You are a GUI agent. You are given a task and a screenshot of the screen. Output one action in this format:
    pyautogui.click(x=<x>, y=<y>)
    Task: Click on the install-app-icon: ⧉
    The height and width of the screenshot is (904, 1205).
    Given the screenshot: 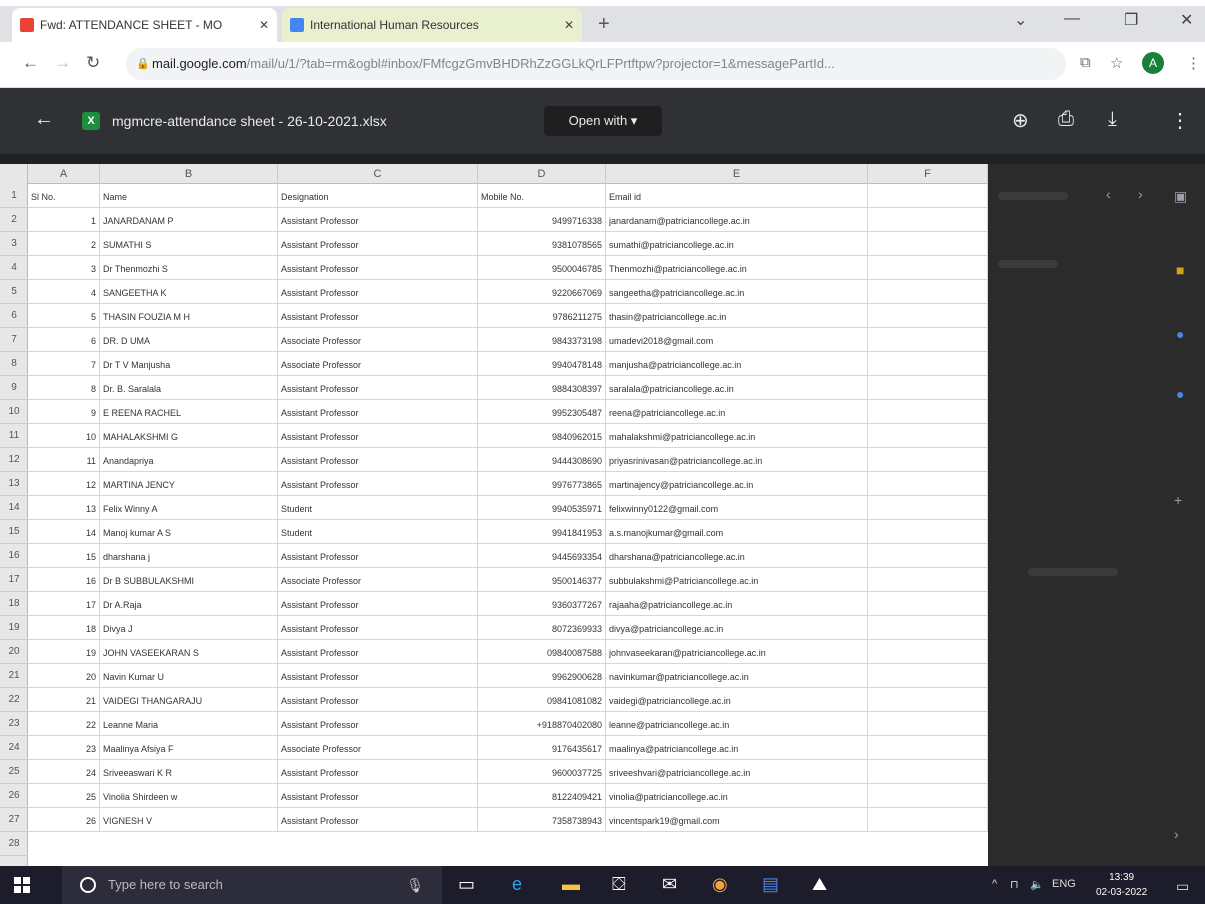 What is the action you would take?
    pyautogui.click(x=1085, y=62)
    